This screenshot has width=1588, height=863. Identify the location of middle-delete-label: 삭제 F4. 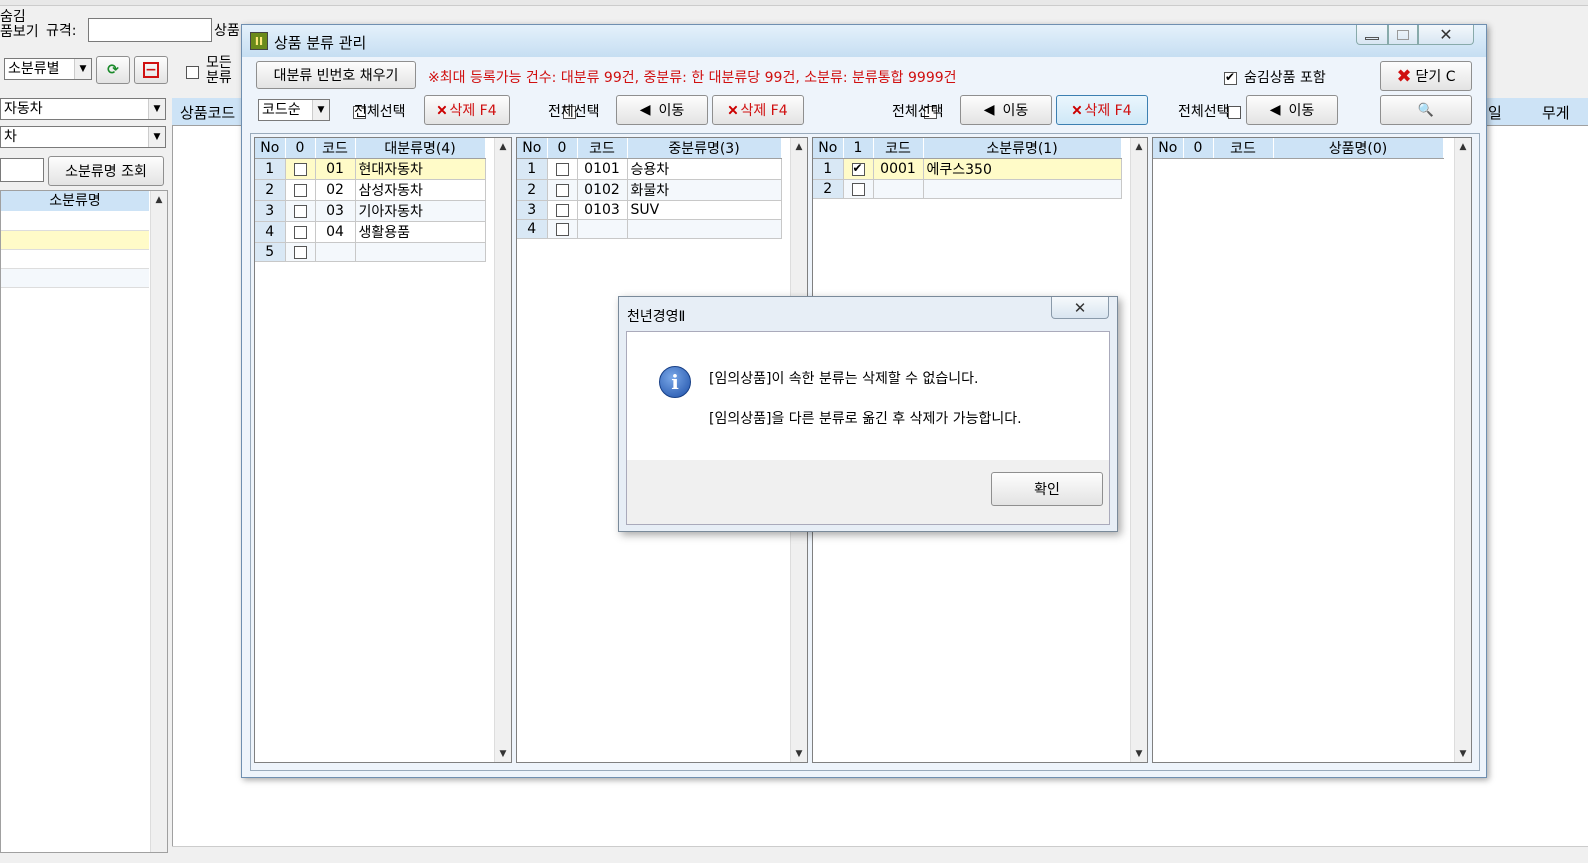
(764, 111).